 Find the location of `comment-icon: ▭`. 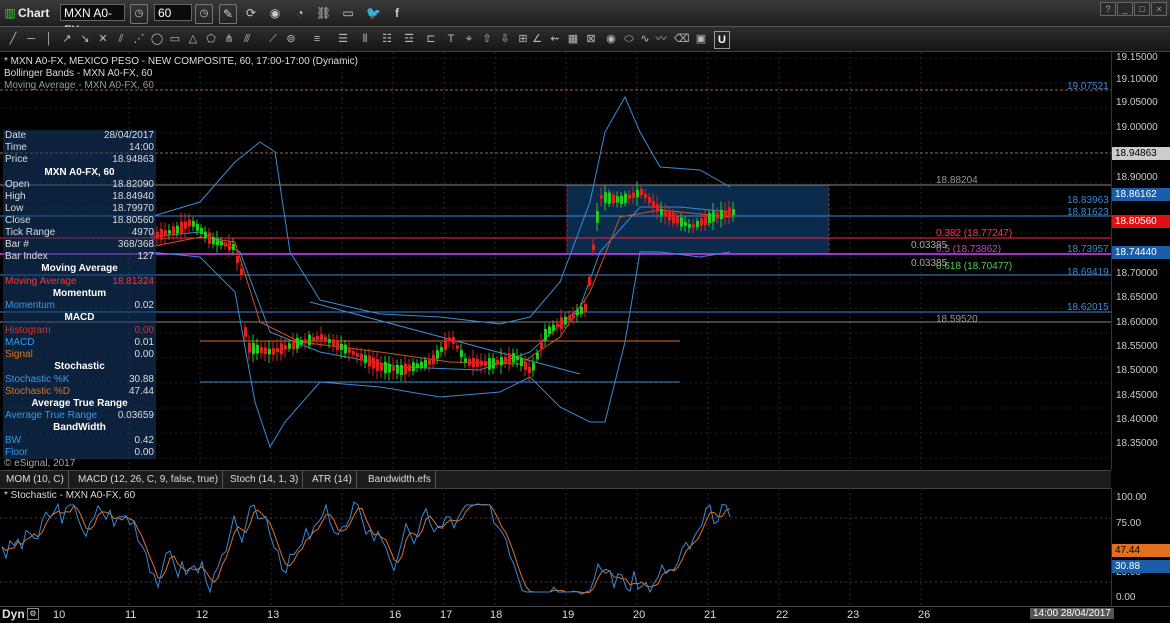

comment-icon: ▭ is located at coordinates (348, 13).